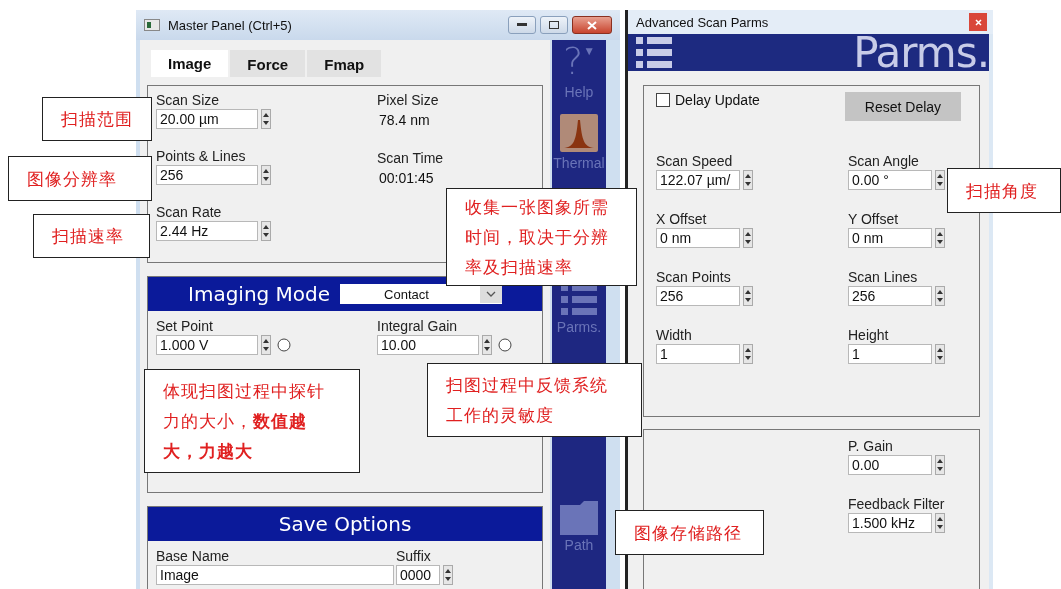  Describe the element at coordinates (890, 465) in the screenshot. I see `number-field: 0.00` at that location.